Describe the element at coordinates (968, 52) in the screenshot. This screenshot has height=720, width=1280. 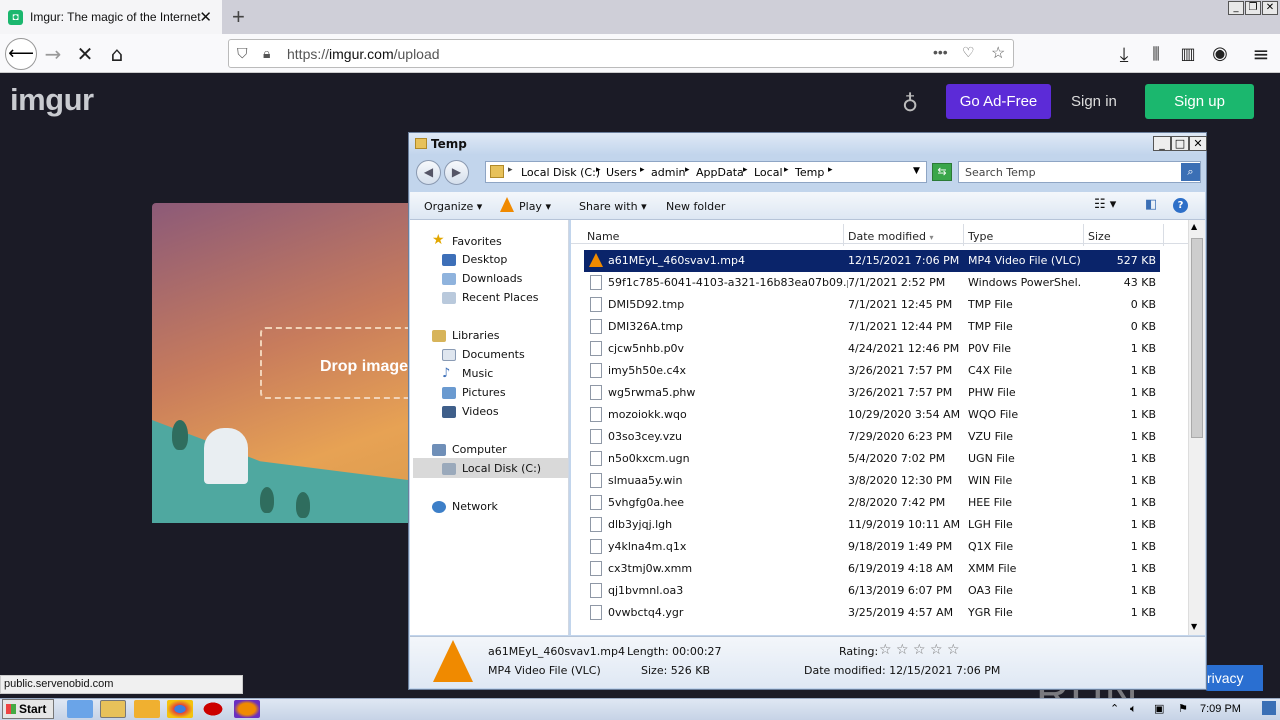
I see `pocket-icon: ♡` at that location.